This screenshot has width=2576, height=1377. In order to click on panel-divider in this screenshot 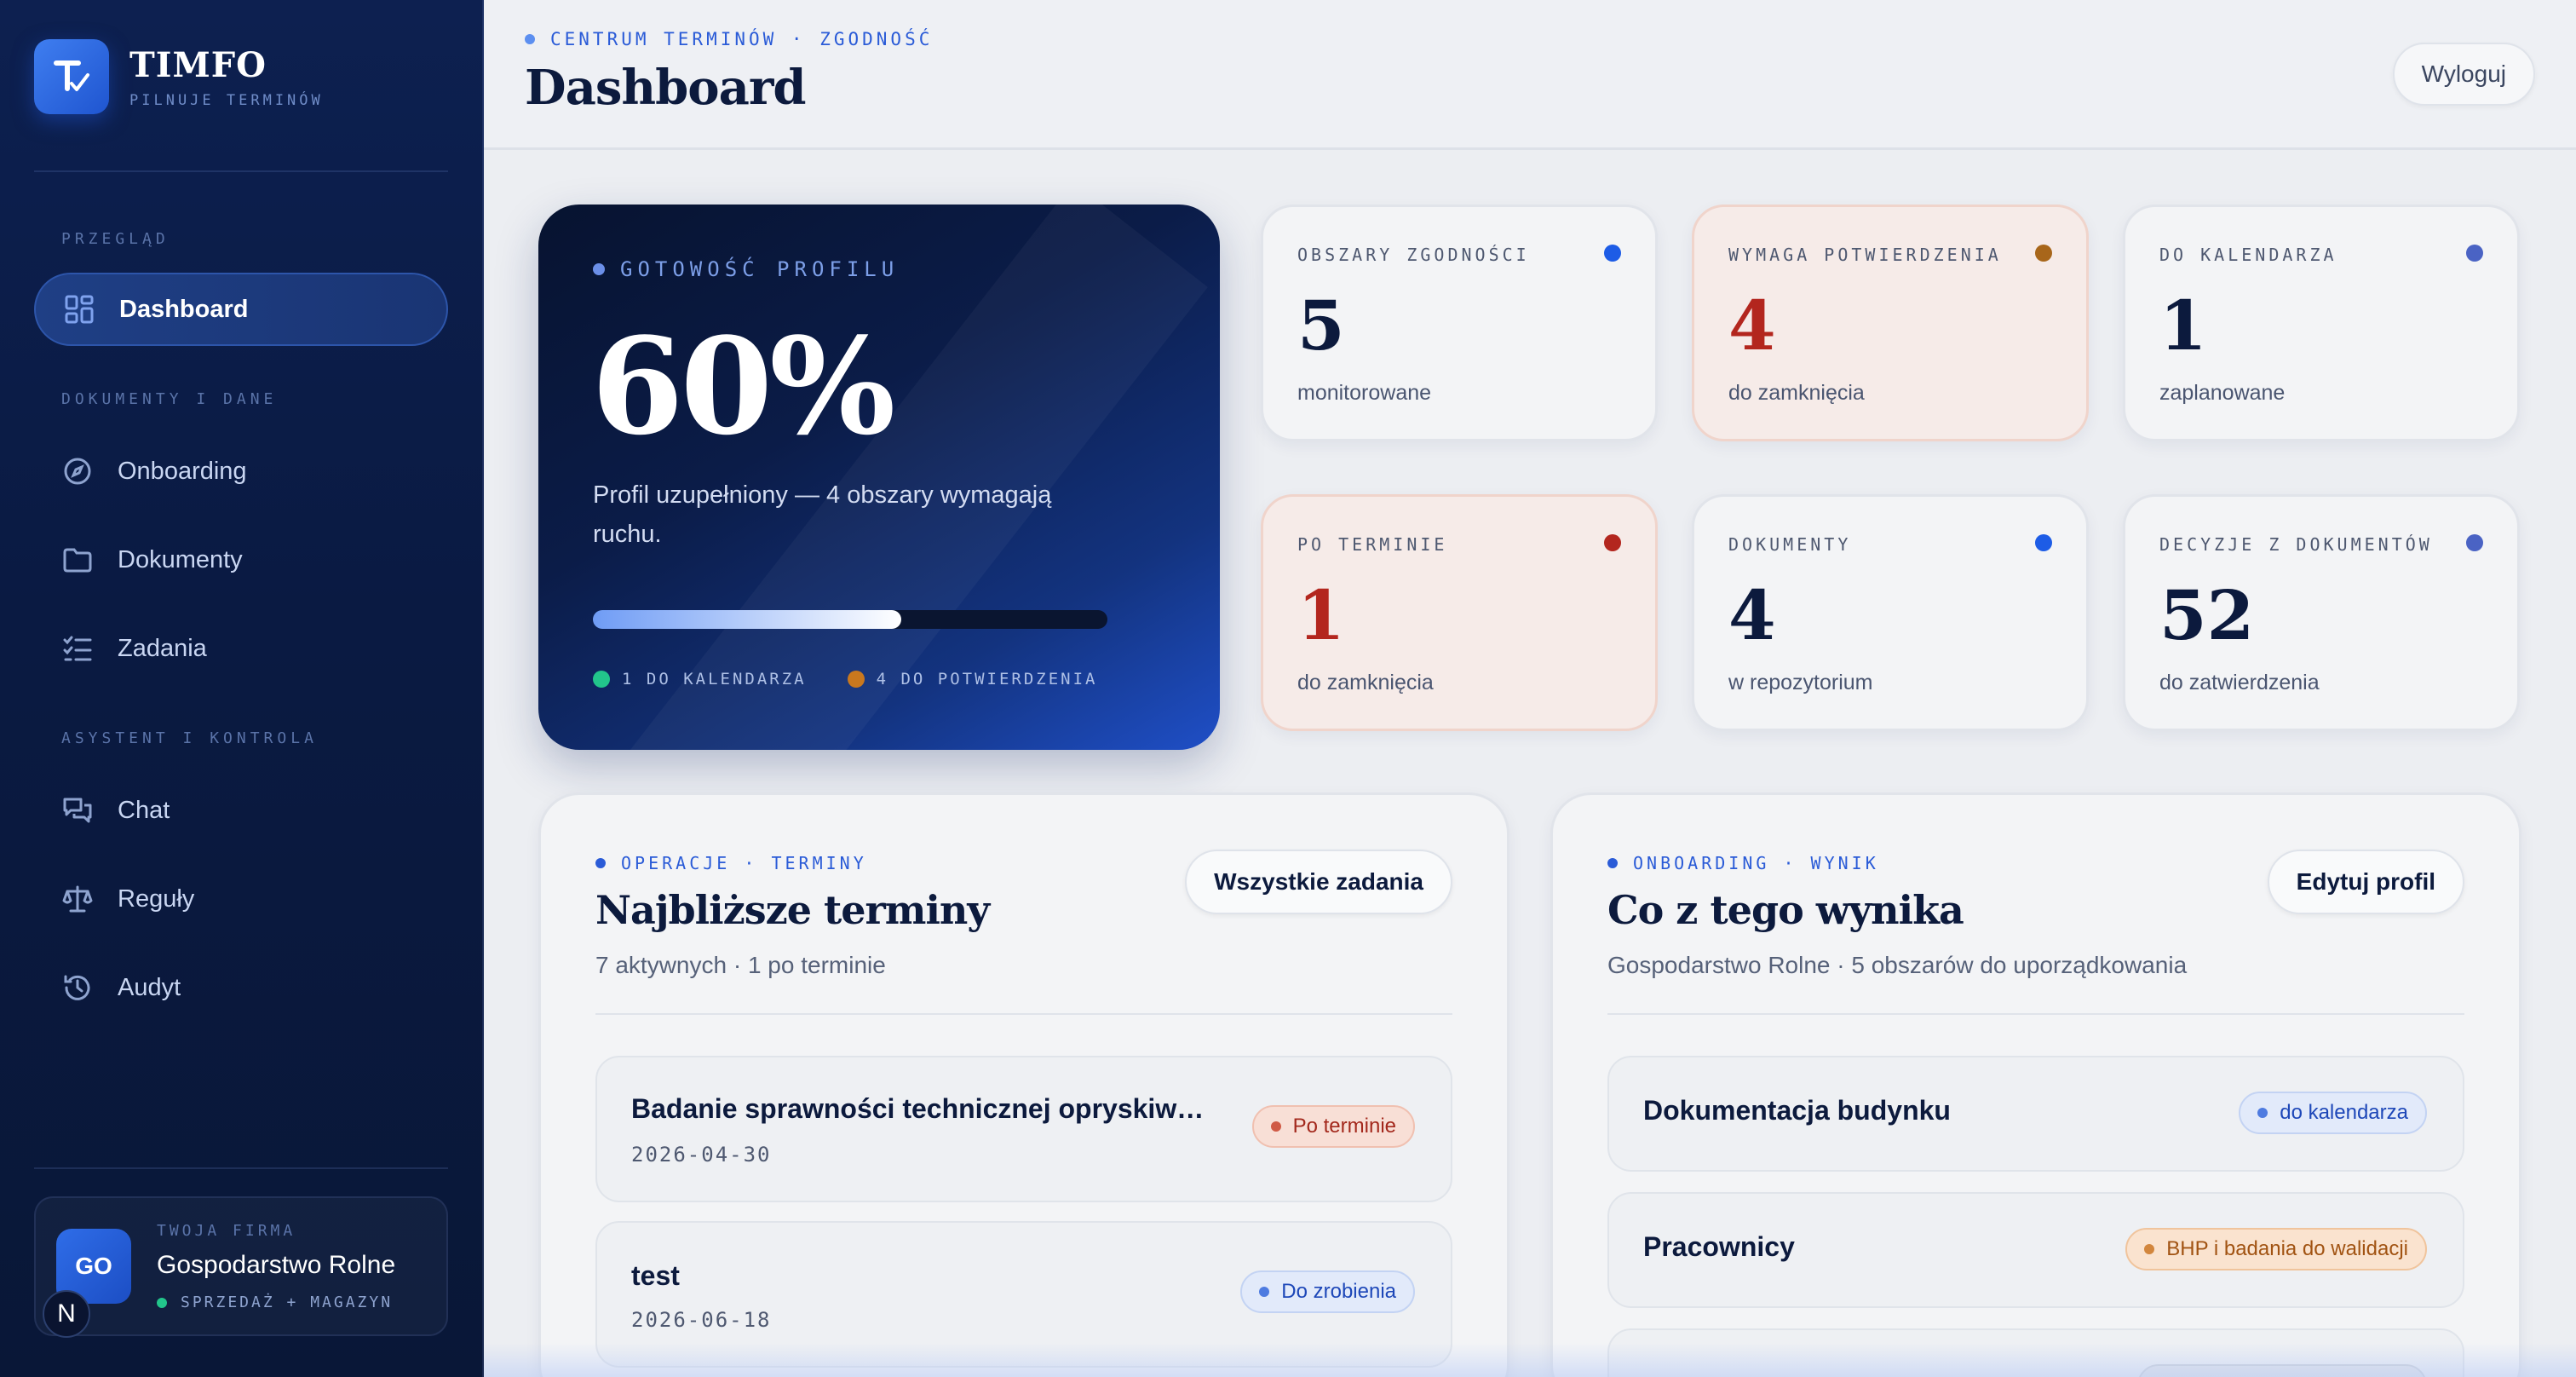, I will do `click(1023, 1014)`.